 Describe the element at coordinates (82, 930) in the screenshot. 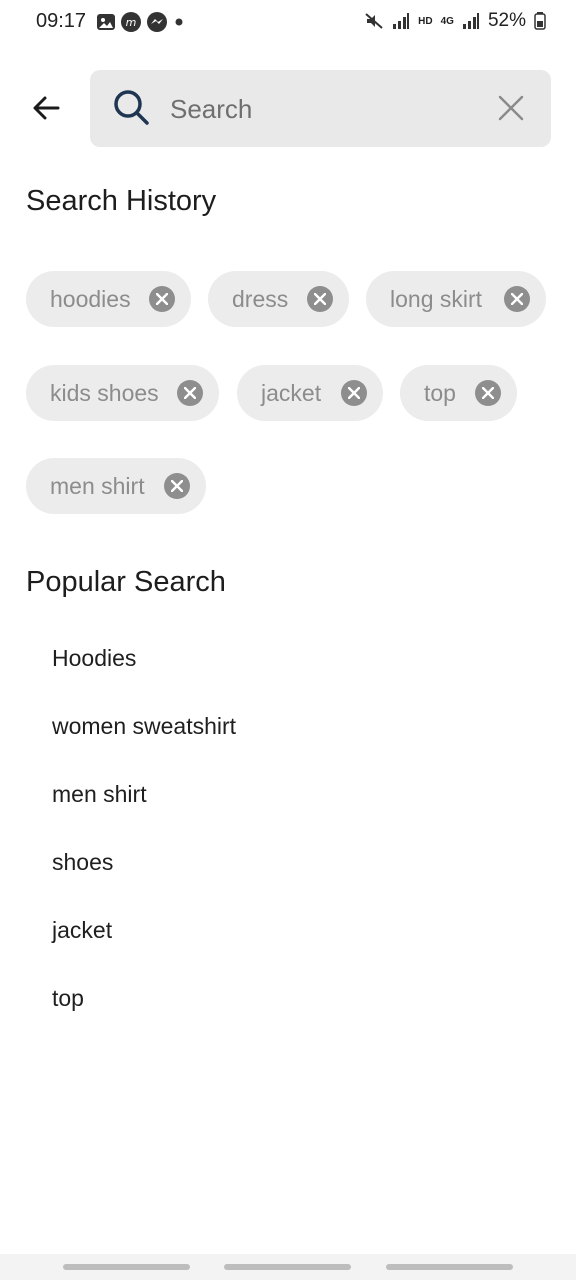

I see `popular-item: jacket` at that location.